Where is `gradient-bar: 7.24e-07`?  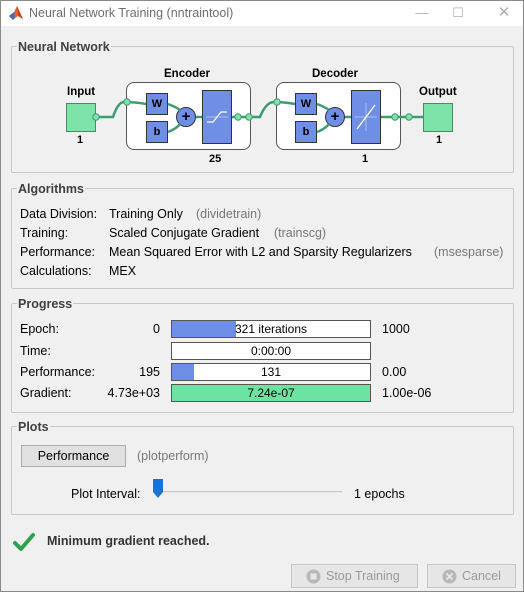 gradient-bar: 7.24e-07 is located at coordinates (271, 393).